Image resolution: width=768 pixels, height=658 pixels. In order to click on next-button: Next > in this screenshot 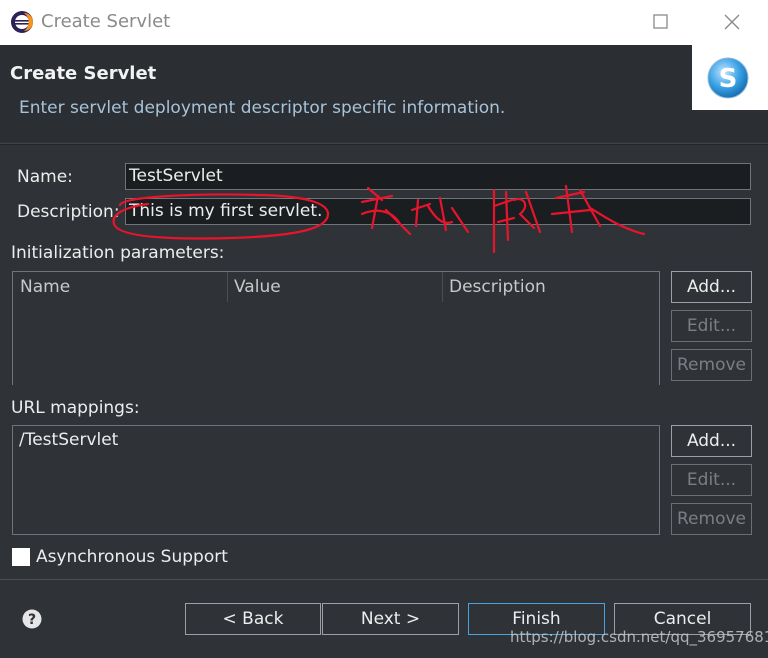, I will do `click(390, 619)`.